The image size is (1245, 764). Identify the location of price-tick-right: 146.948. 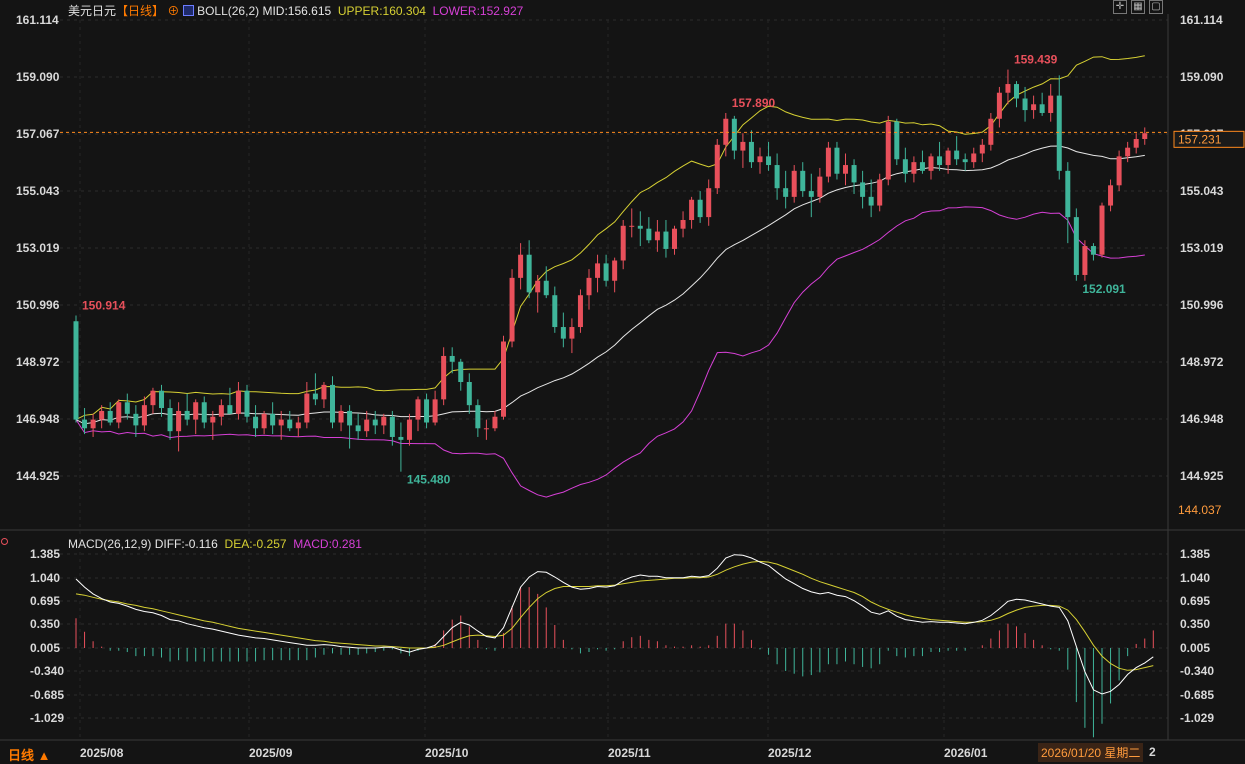
(1202, 419).